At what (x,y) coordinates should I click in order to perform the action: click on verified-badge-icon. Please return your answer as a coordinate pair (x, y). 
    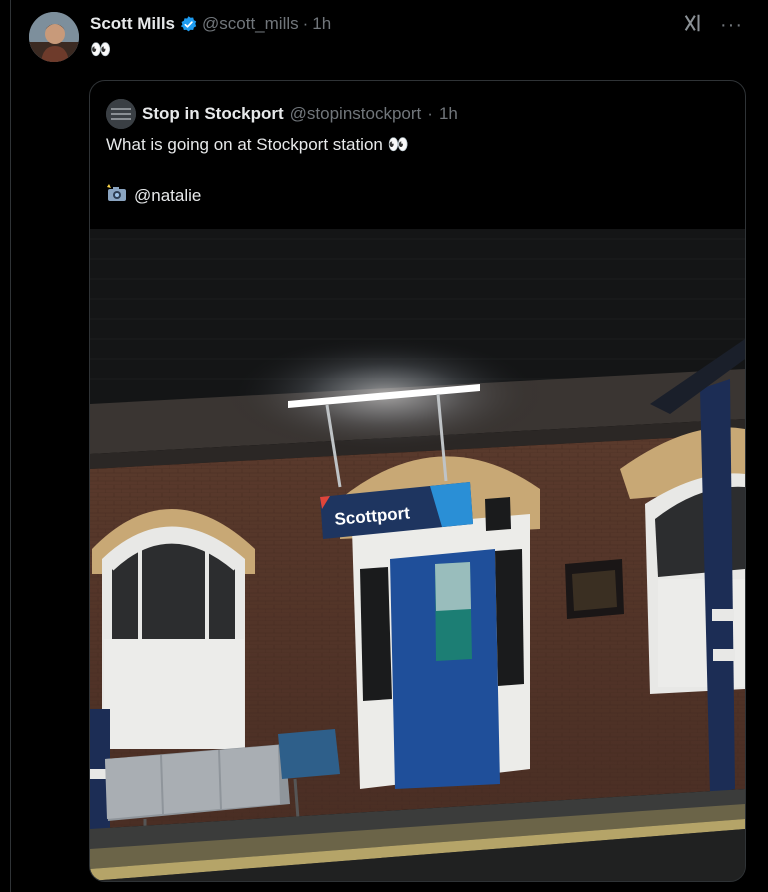
    Looking at the image, I should click on (188, 24).